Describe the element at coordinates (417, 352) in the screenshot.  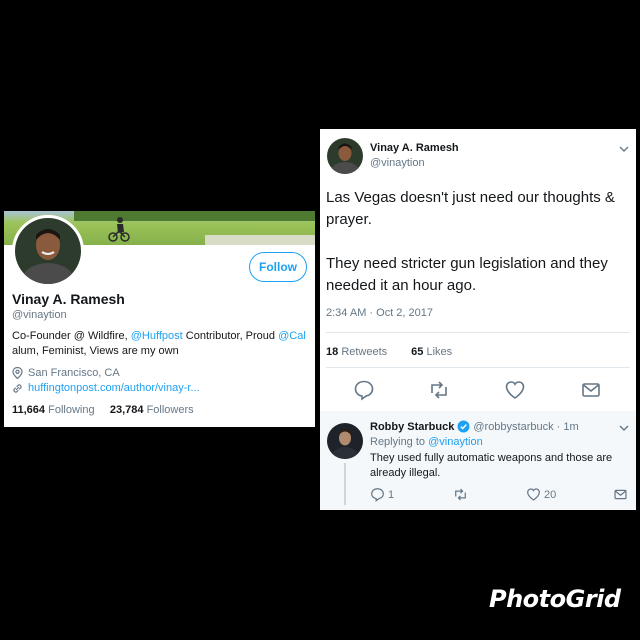
I see `likes-count: 65` at that location.